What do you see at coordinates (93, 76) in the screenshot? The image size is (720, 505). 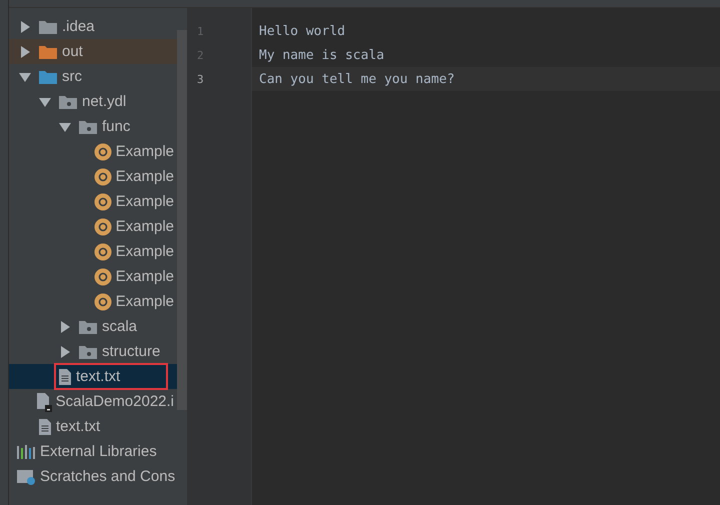 I see `tree-row: src` at bounding box center [93, 76].